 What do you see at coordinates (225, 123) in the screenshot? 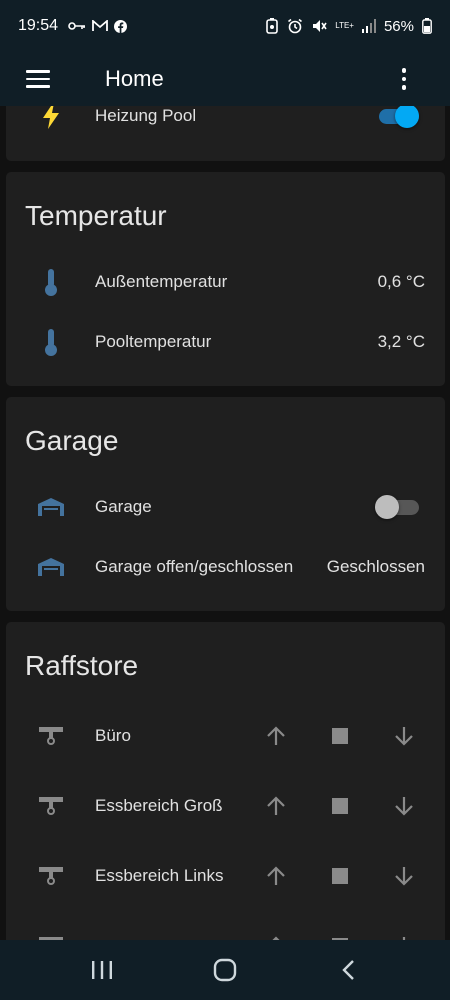
I see `entity-row-heizung-pool: Heizung Pool` at bounding box center [225, 123].